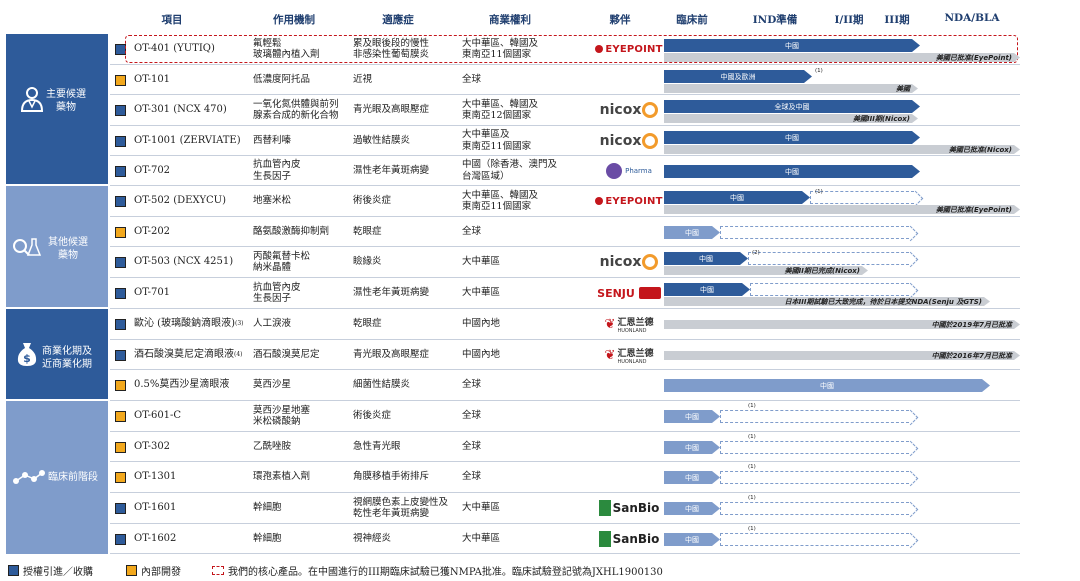 Image resolution: width=1080 pixels, height=581 pixels. What do you see at coordinates (161, 572) in the screenshot?
I see `legend-inhouse-label: 內部開發` at bounding box center [161, 572].